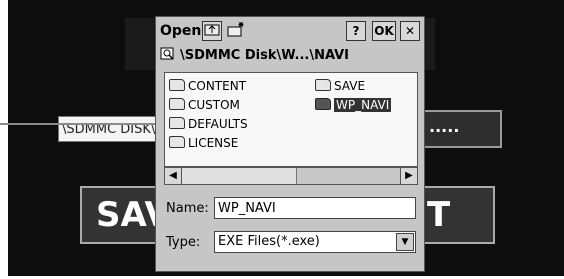  I want to click on folder-search-icon, so click(168, 54).